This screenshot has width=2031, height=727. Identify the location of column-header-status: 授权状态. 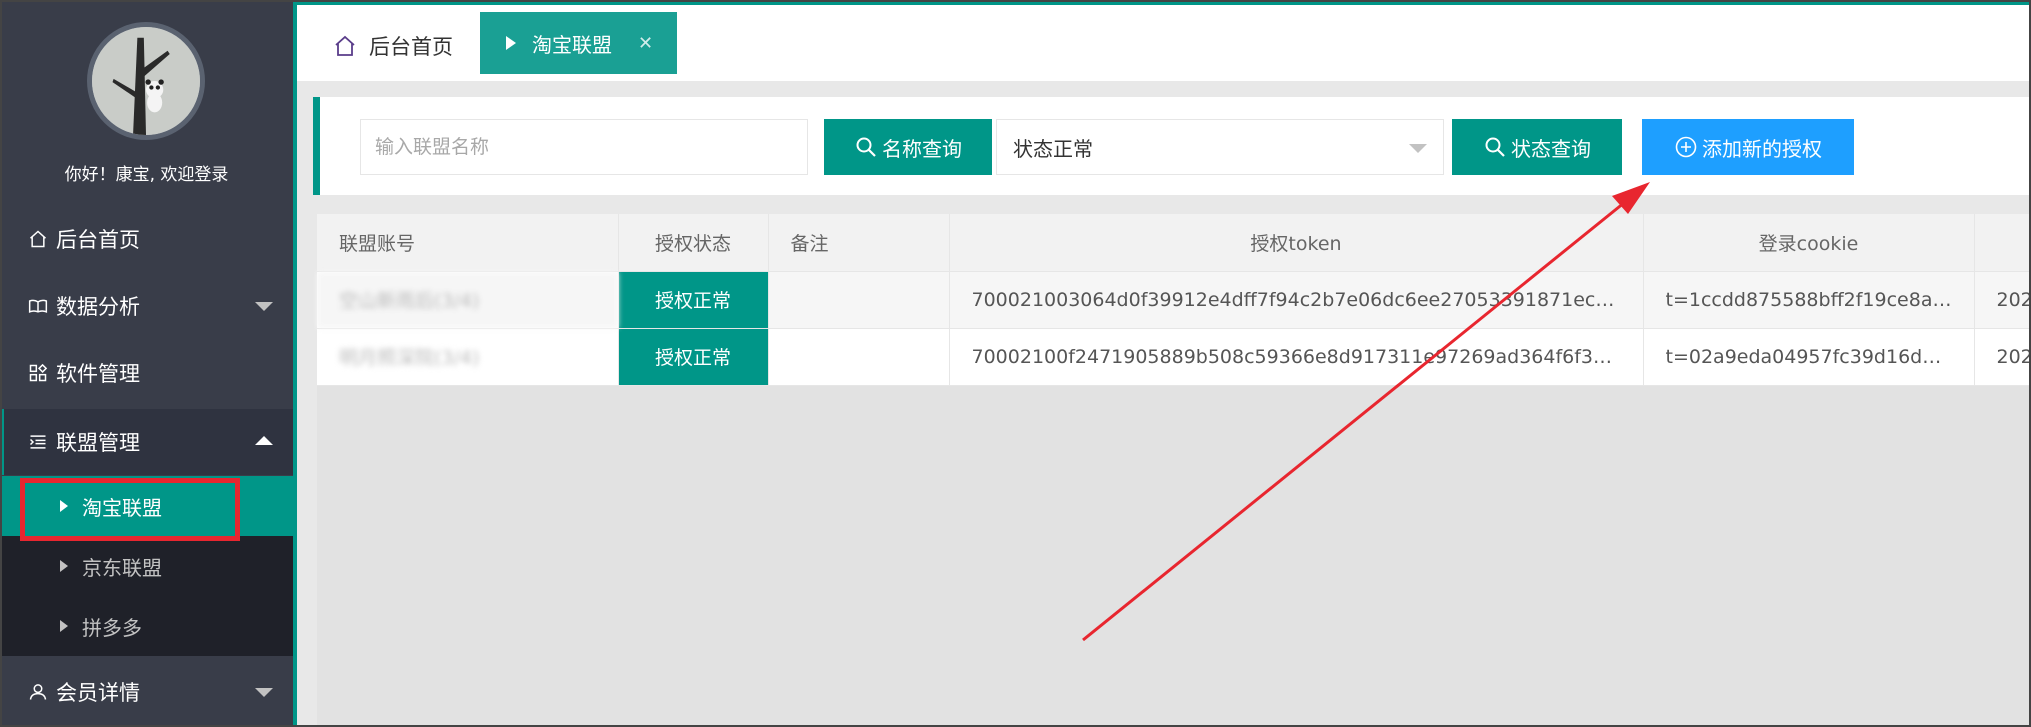
(693, 243).